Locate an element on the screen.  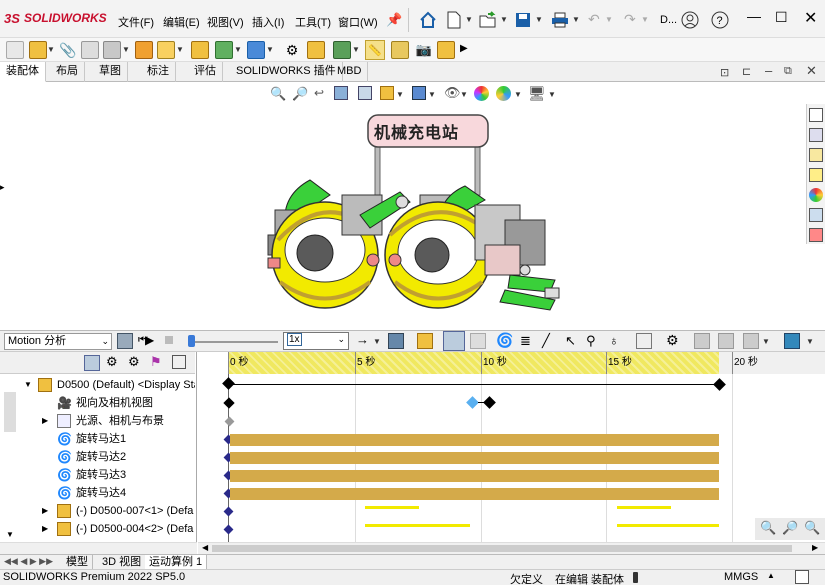
save-animation-icon is located at coordinates (396, 341).